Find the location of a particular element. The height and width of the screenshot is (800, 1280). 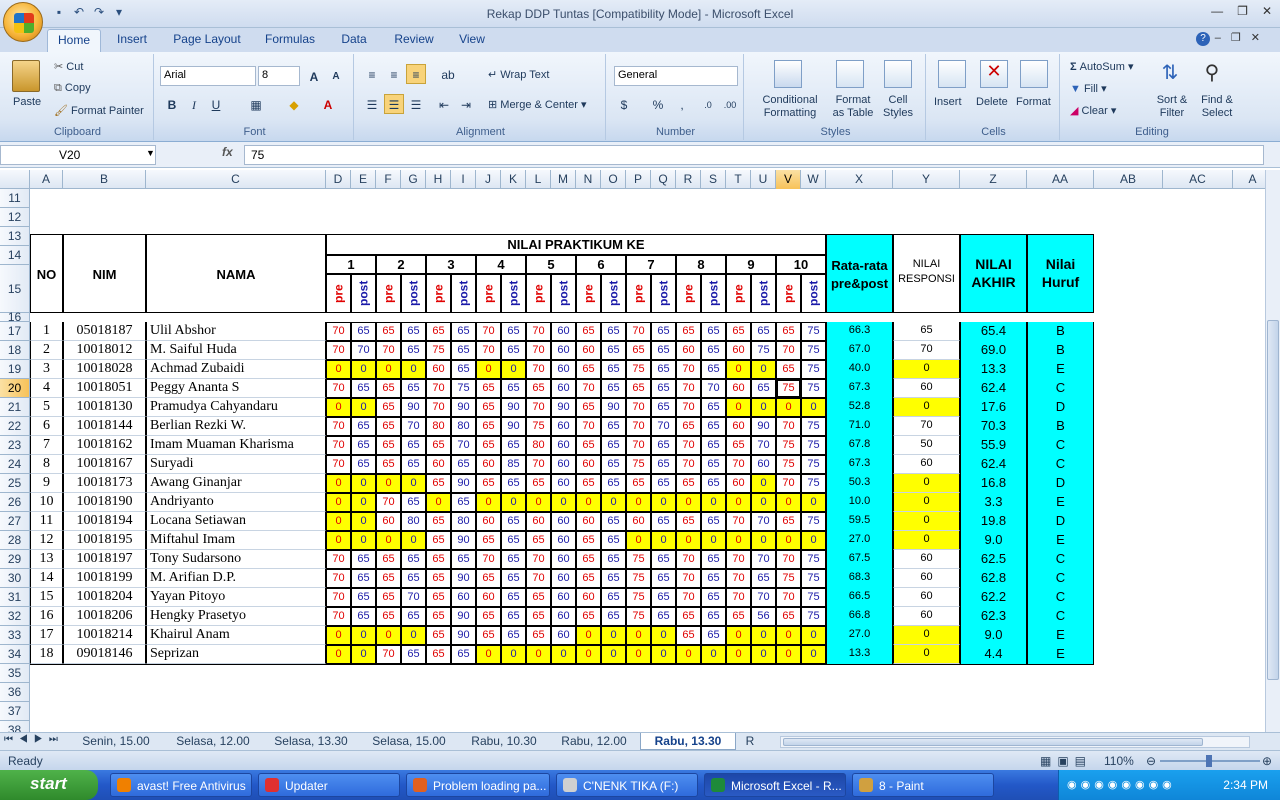

average-score: 13.3 is located at coordinates (859, 654).